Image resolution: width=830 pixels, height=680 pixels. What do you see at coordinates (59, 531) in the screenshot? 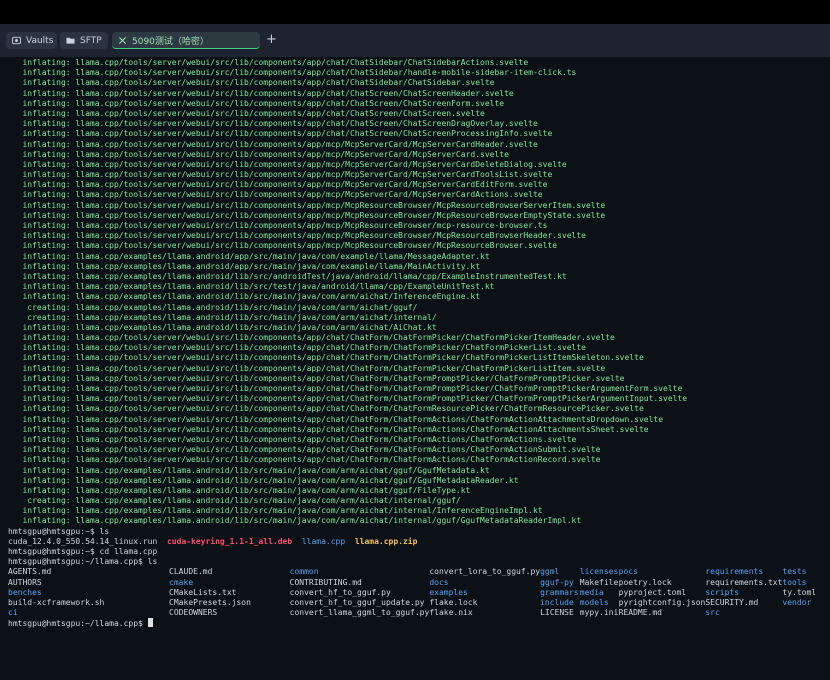
I see `prompt-line: hmtsgpu@hmtsgpu:~$ ls` at bounding box center [59, 531].